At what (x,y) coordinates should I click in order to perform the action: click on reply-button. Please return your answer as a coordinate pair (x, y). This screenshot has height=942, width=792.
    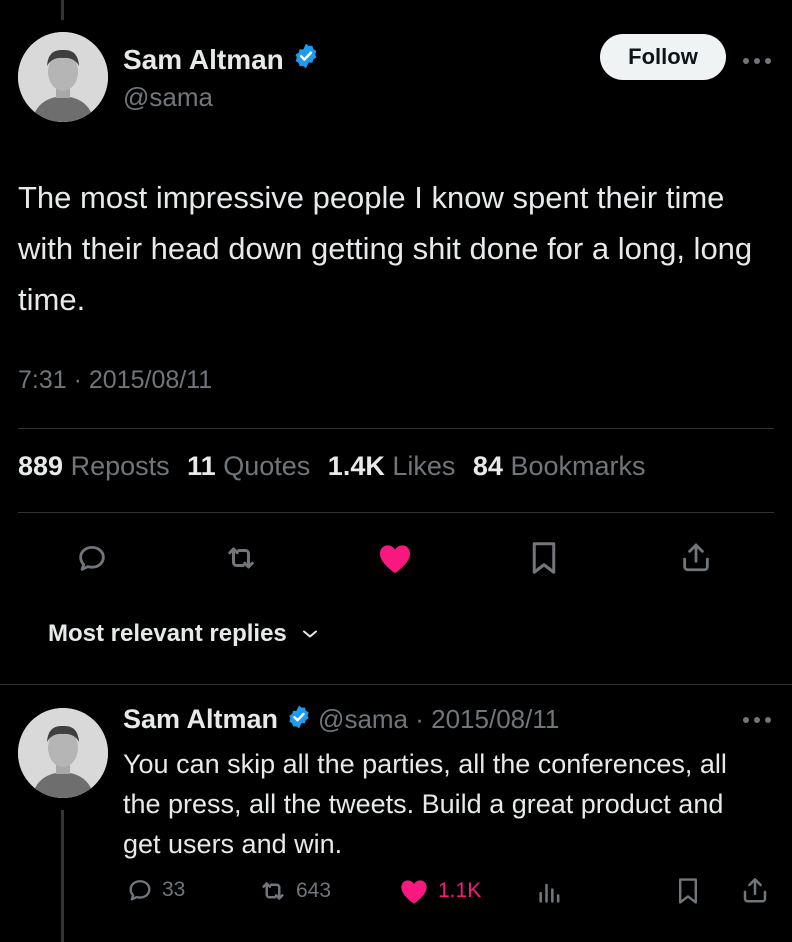
    Looking at the image, I should click on (92, 558).